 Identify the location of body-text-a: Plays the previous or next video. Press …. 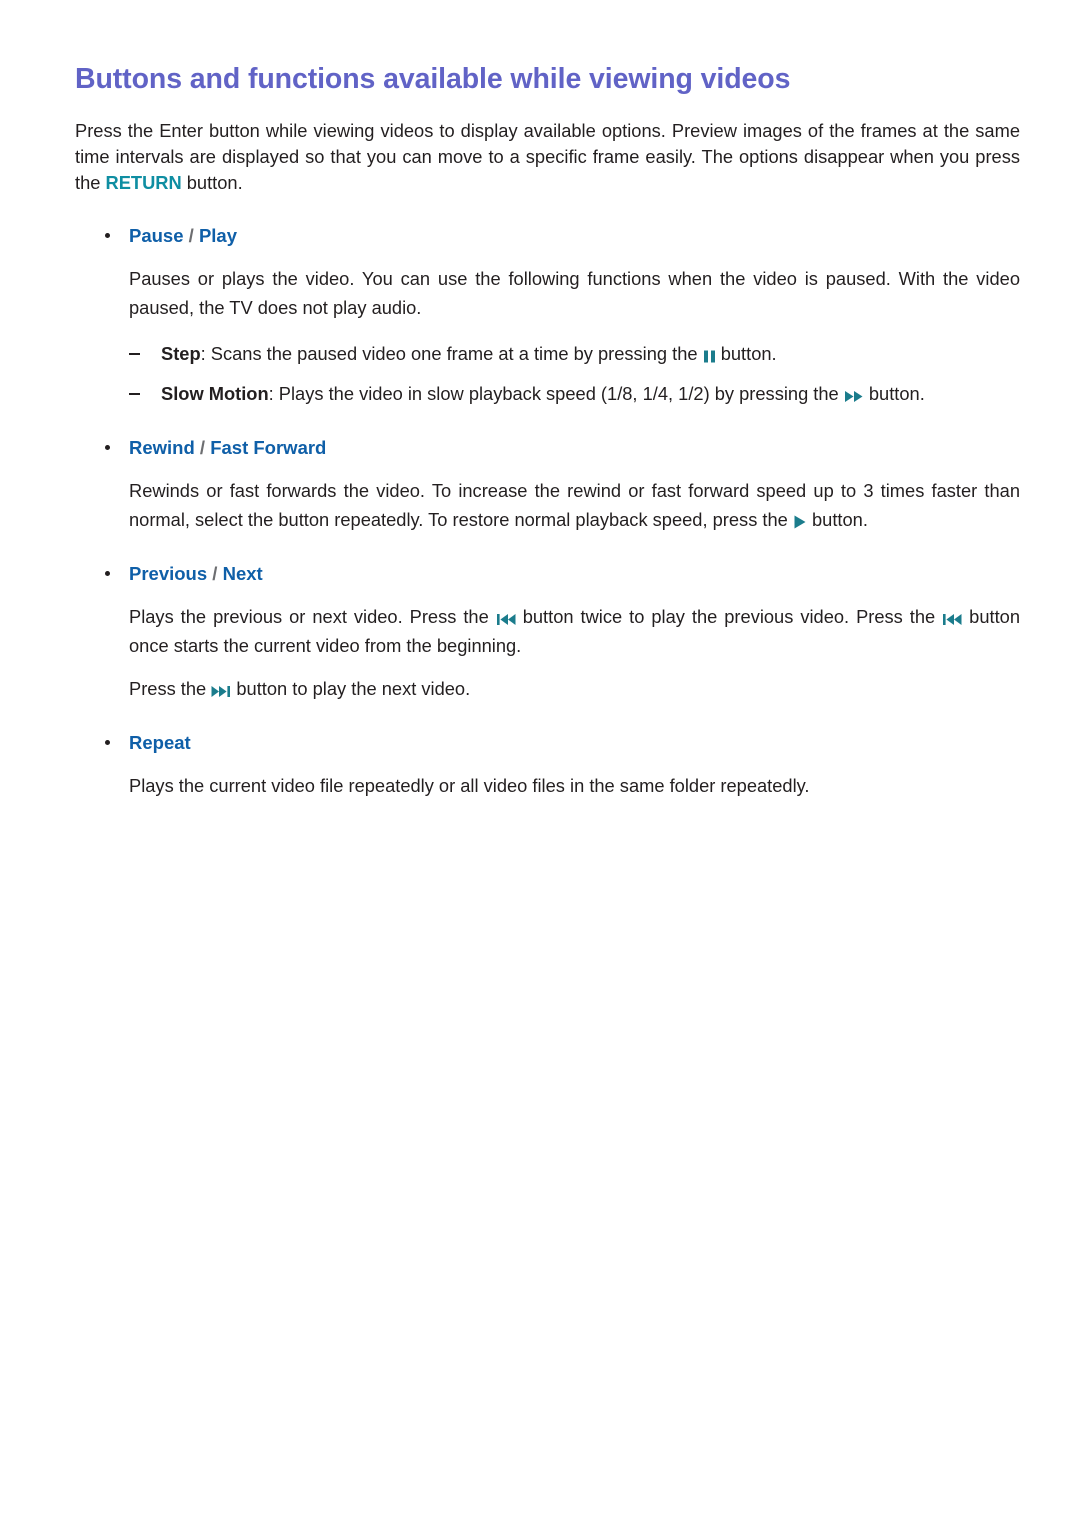
(312, 617).